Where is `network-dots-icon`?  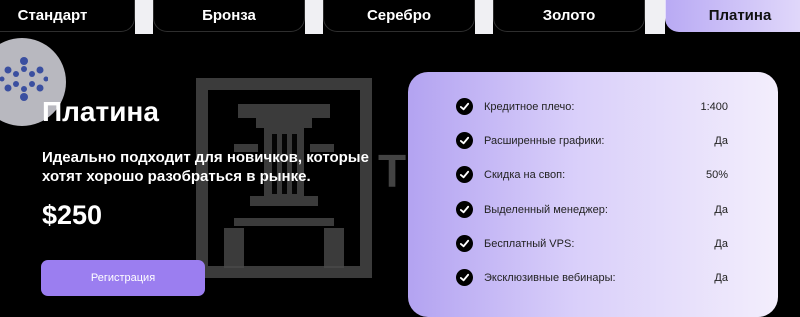
network-dots-icon is located at coordinates (24, 79).